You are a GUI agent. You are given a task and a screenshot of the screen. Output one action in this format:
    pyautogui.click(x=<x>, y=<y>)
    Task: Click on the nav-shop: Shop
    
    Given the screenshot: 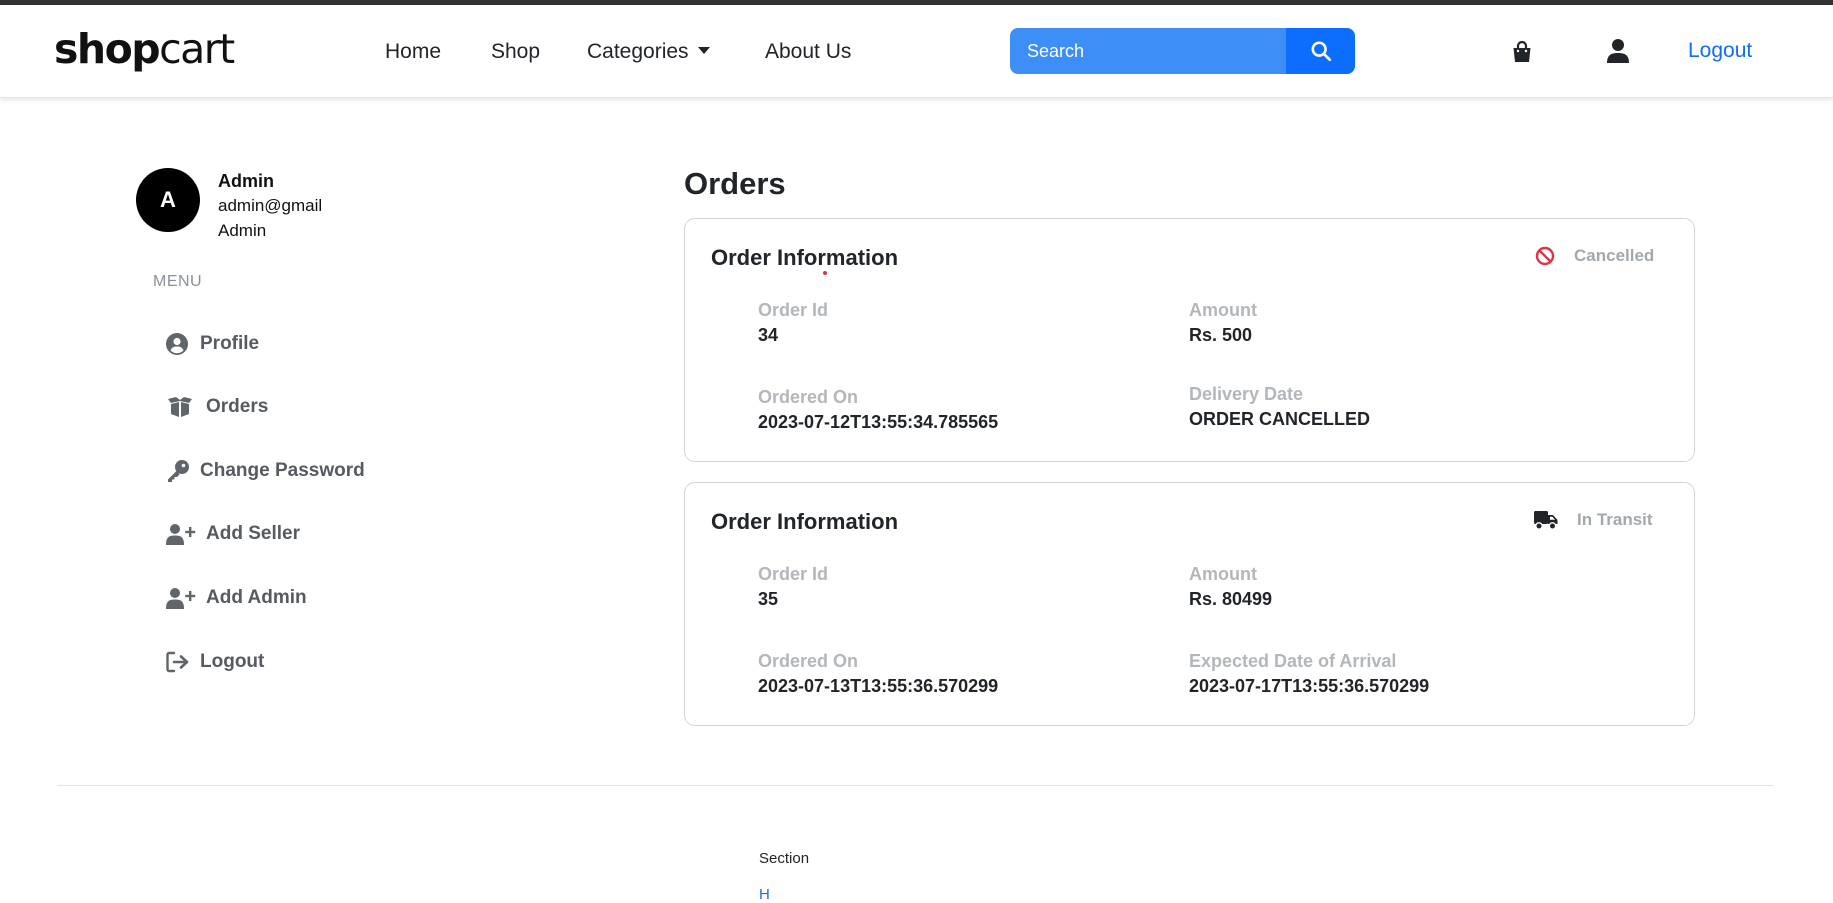 What is the action you would take?
    pyautogui.click(x=515, y=52)
    